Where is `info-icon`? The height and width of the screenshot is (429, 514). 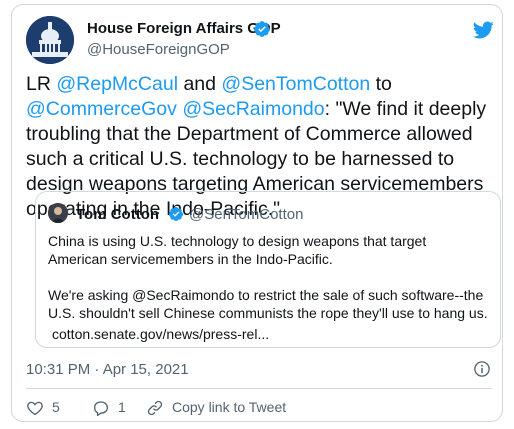
info-icon is located at coordinates (482, 369).